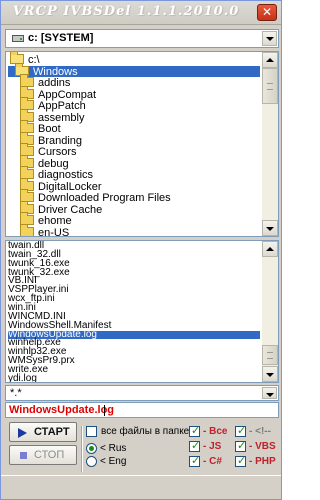  What do you see at coordinates (240, 460) in the screenshot?
I see `php-checkbox` at bounding box center [240, 460].